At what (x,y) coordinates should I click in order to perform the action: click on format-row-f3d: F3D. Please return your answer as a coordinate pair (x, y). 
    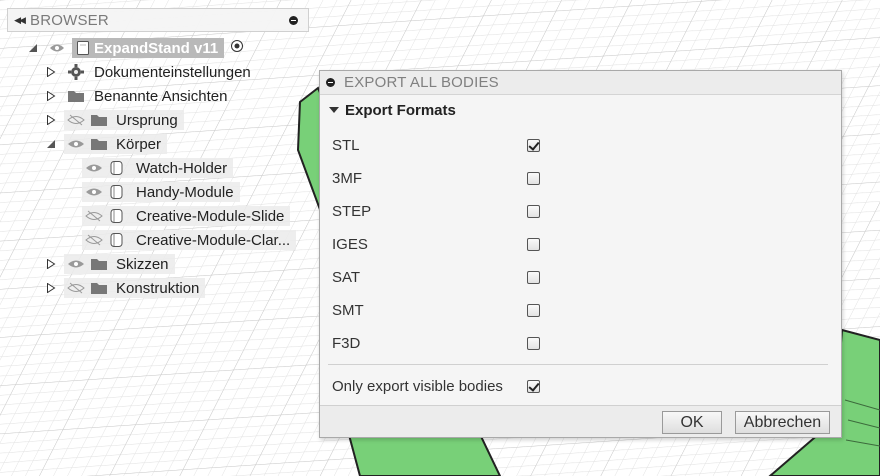
    Looking at the image, I should click on (442, 343).